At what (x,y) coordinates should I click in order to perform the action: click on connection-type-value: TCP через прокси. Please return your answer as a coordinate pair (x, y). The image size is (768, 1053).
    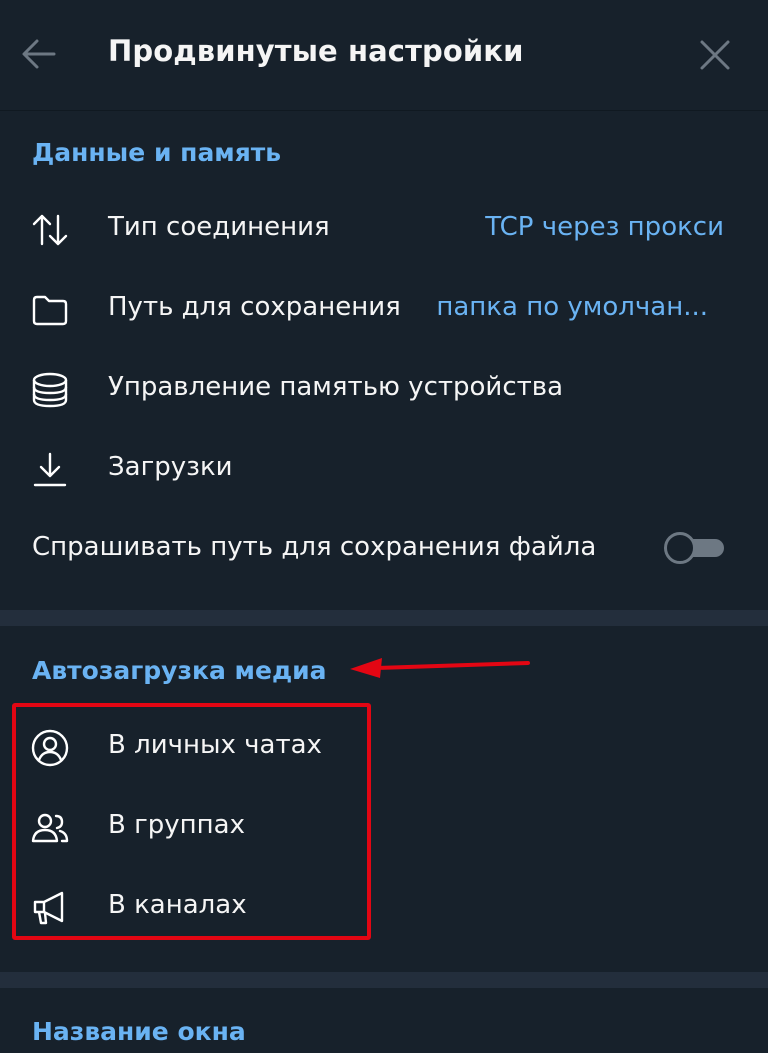
    Looking at the image, I should click on (604, 227).